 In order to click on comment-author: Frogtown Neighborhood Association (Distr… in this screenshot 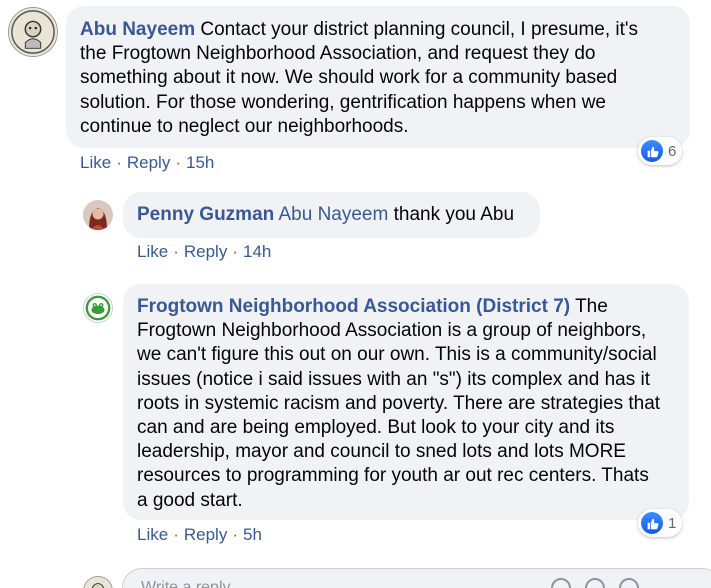, I will do `click(353, 306)`.